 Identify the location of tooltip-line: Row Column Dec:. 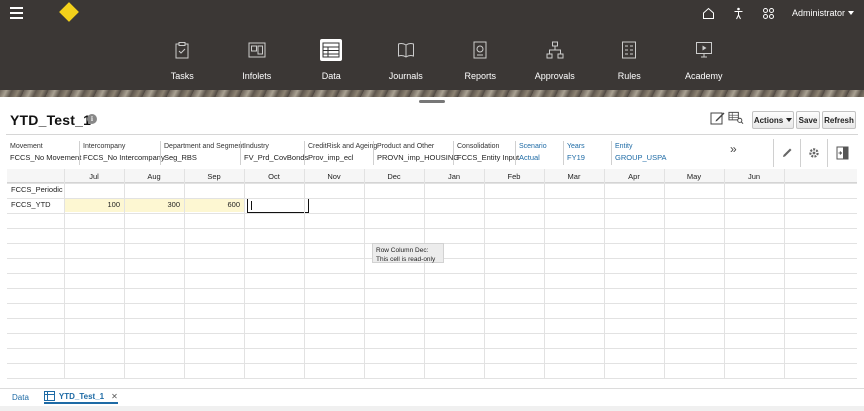
(402, 250).